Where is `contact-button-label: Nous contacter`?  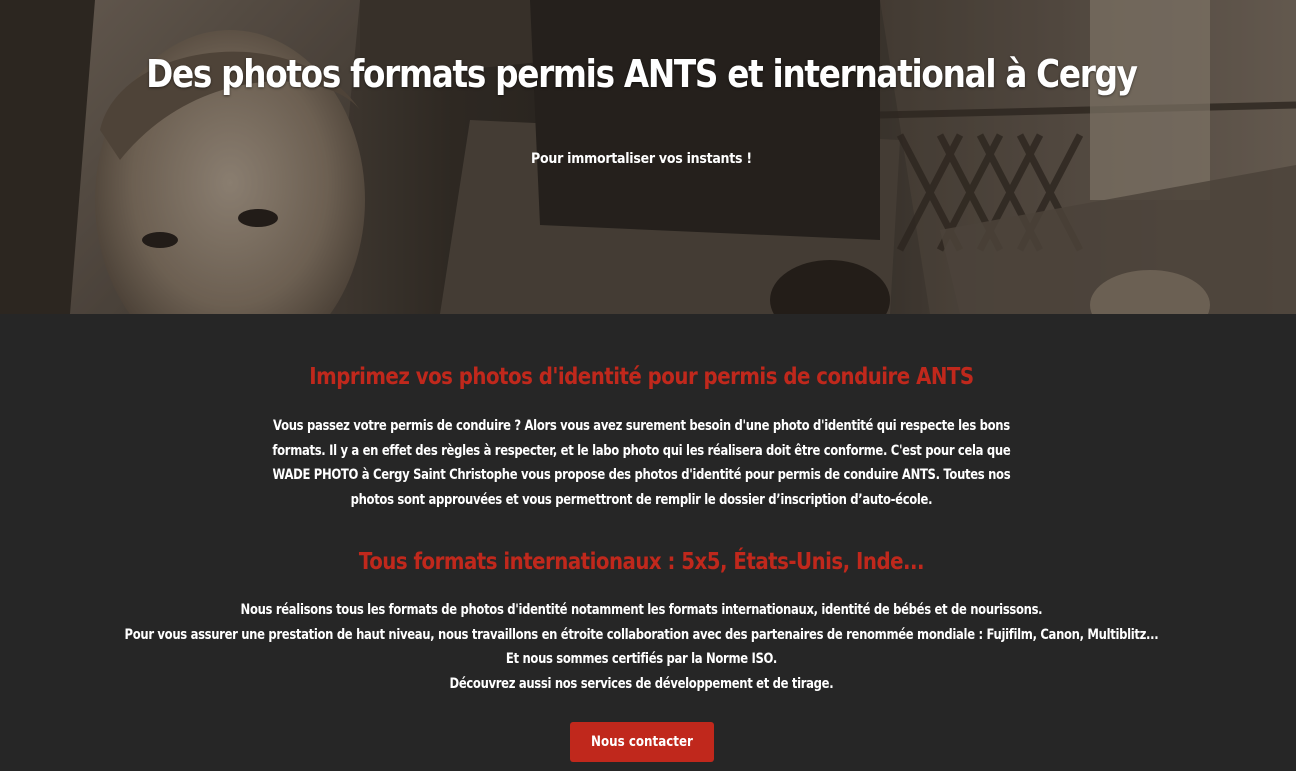 contact-button-label: Nous contacter is located at coordinates (642, 742).